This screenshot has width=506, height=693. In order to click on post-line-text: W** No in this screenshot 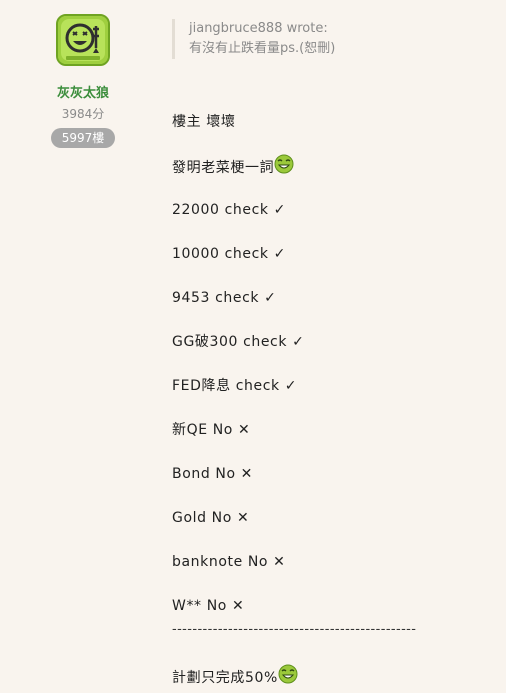, I will do `click(202, 606)`.